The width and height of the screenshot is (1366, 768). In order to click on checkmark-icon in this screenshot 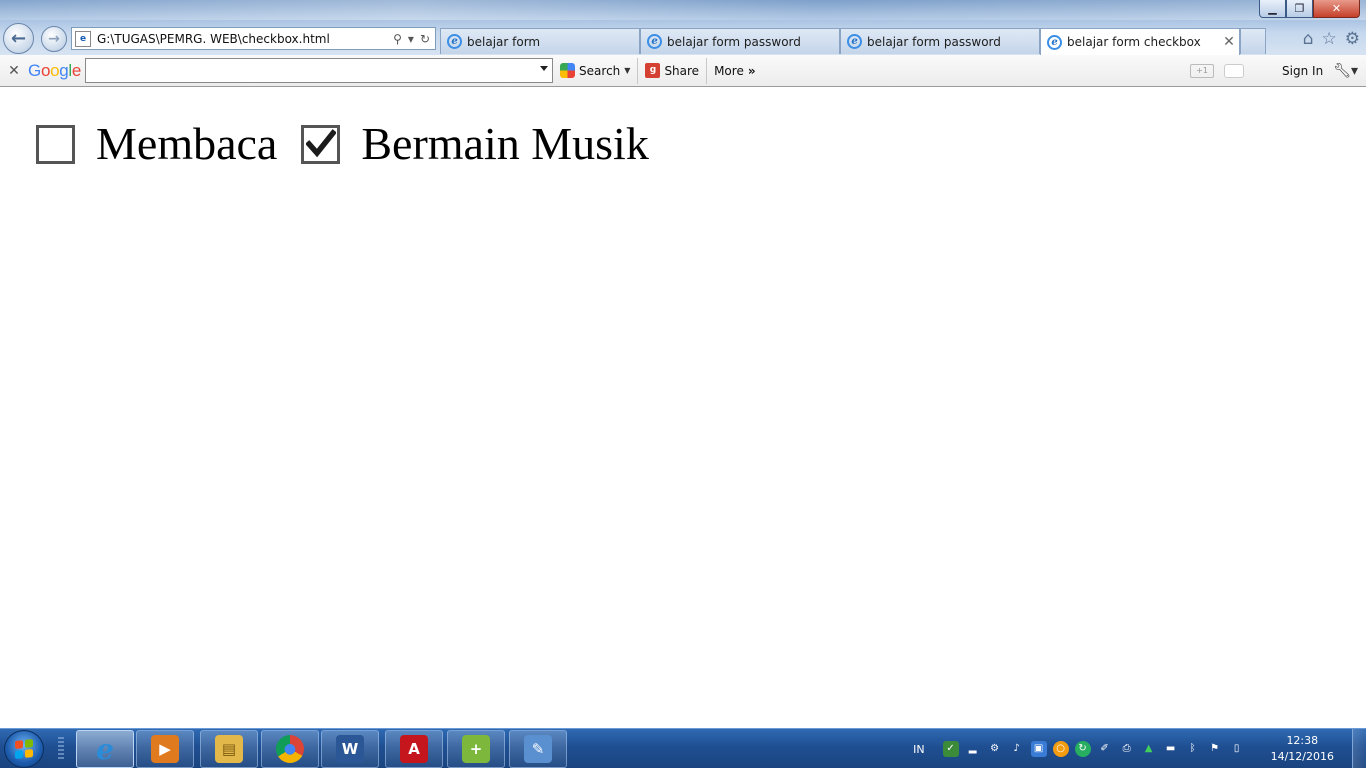, I will do `click(320, 143)`.